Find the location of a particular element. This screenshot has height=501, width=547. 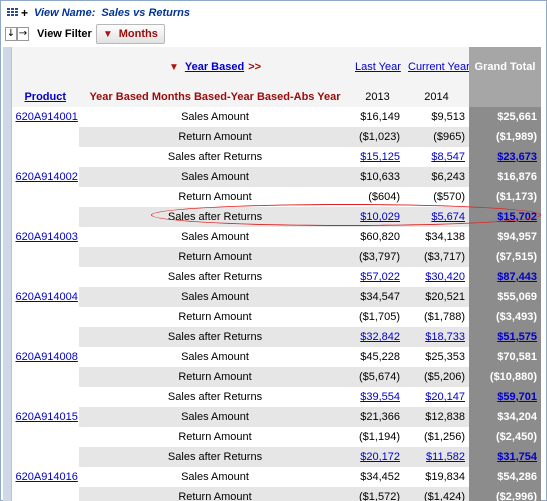

arrow-right-icon: → is located at coordinates (23, 34).